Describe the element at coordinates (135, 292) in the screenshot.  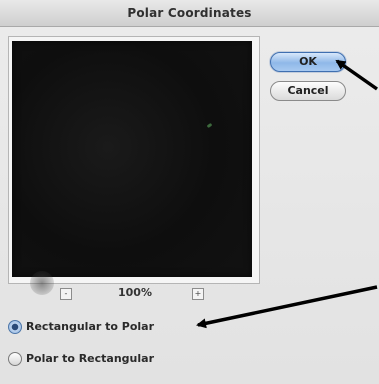
I see `zoom-level: 100%` at that location.